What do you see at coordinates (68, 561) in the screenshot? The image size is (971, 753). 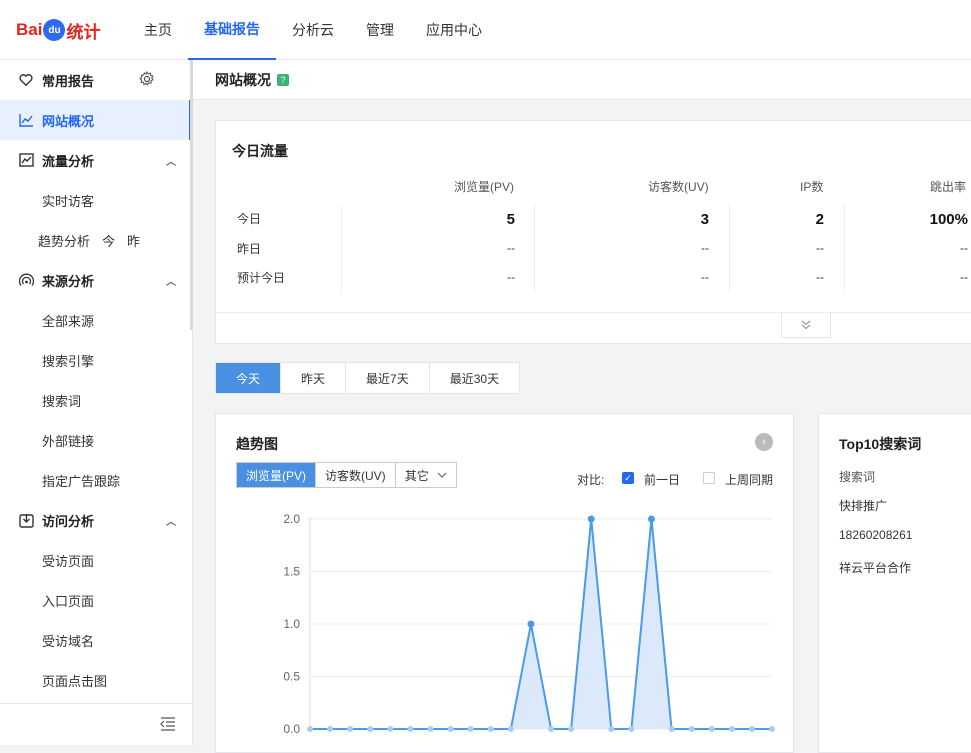 I see `sidebar-item-label: 受访页面` at bounding box center [68, 561].